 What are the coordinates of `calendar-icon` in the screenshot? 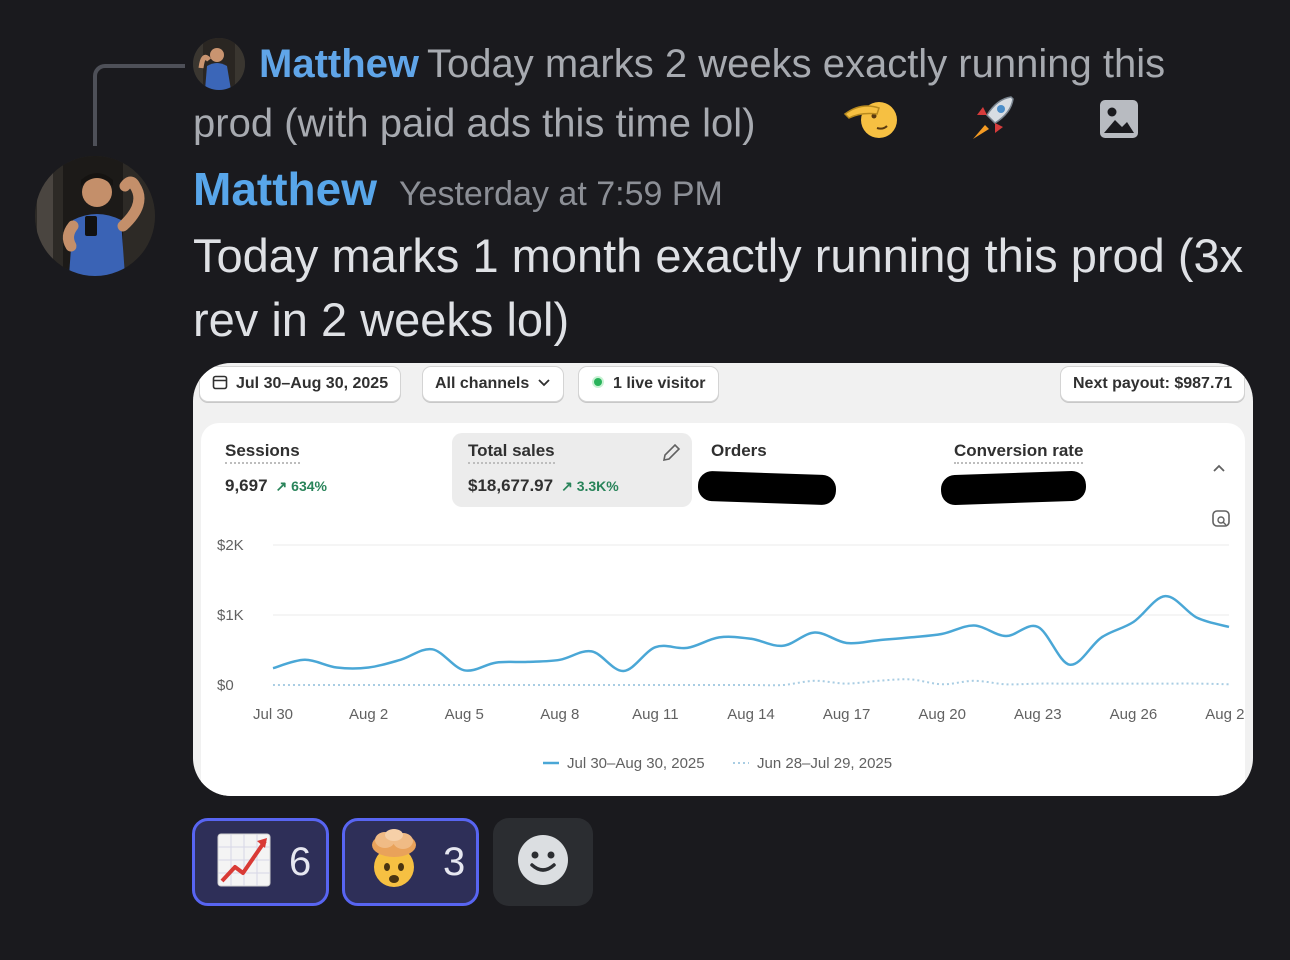 It's located at (220, 384).